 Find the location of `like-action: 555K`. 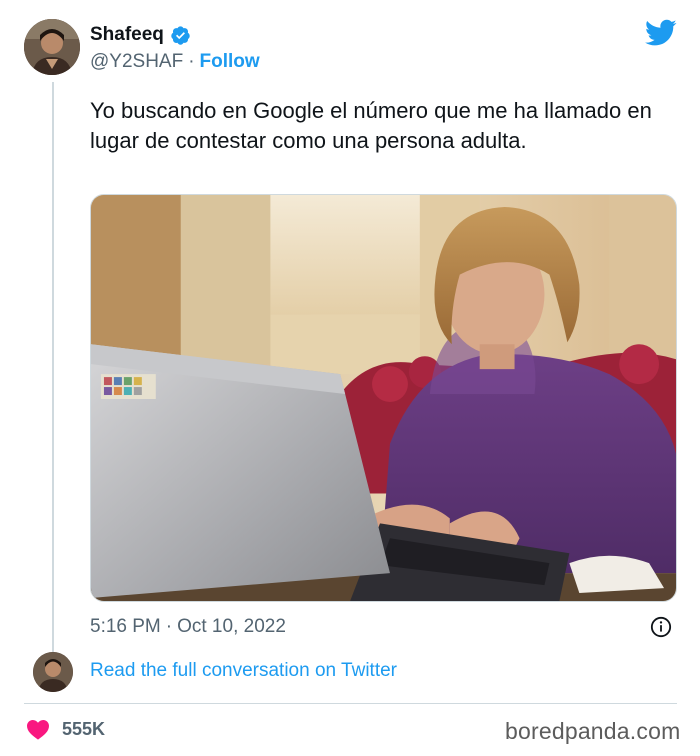

like-action: 555K is located at coordinates (65, 729).